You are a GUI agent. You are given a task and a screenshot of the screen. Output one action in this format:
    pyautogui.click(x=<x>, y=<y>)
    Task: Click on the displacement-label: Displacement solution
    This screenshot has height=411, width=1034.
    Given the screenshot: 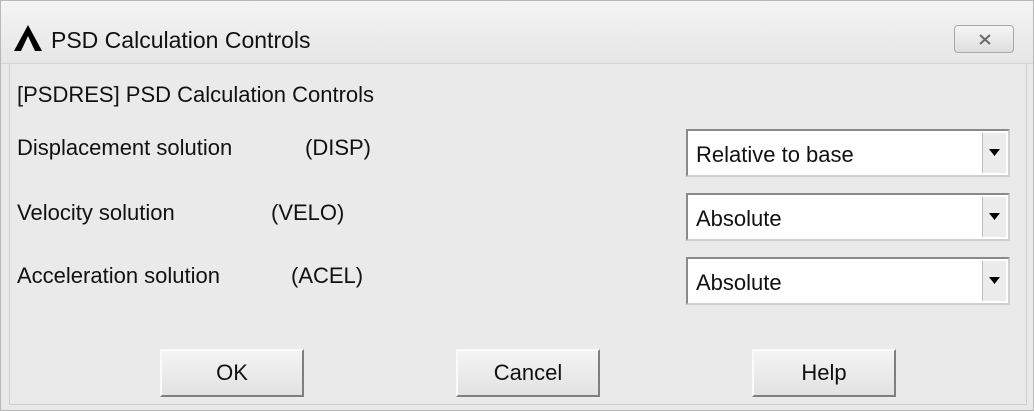 What is the action you would take?
    pyautogui.click(x=125, y=147)
    